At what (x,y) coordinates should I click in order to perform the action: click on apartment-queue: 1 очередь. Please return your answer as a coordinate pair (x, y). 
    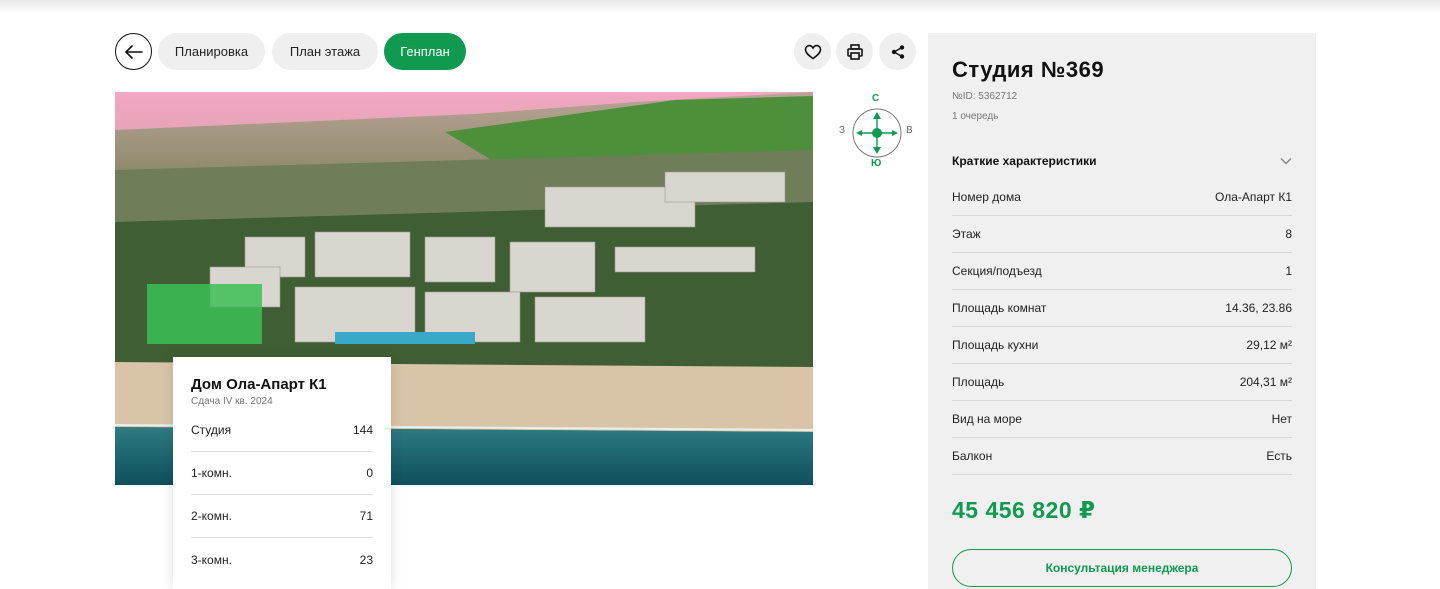
    Looking at the image, I should click on (975, 116).